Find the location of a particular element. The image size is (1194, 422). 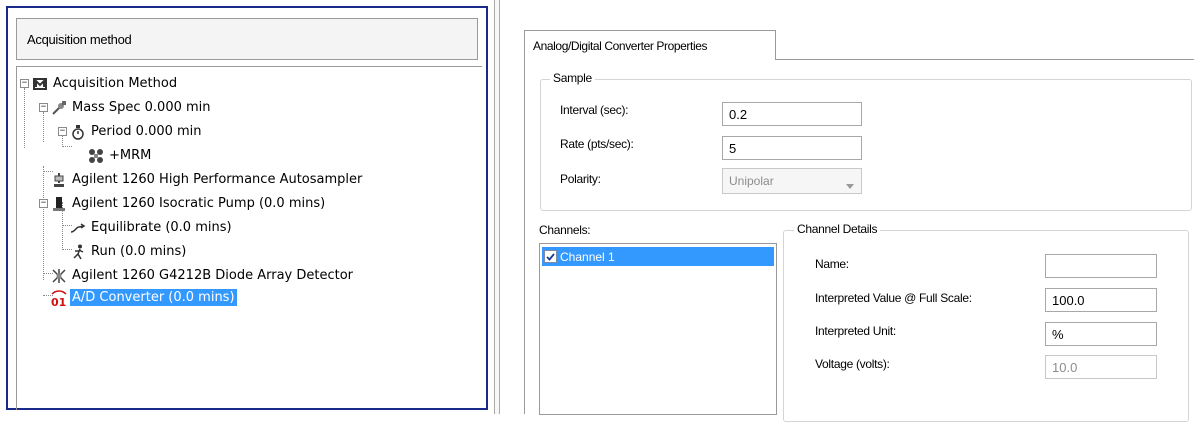

interval-label: Interval (sec): is located at coordinates (594, 110).